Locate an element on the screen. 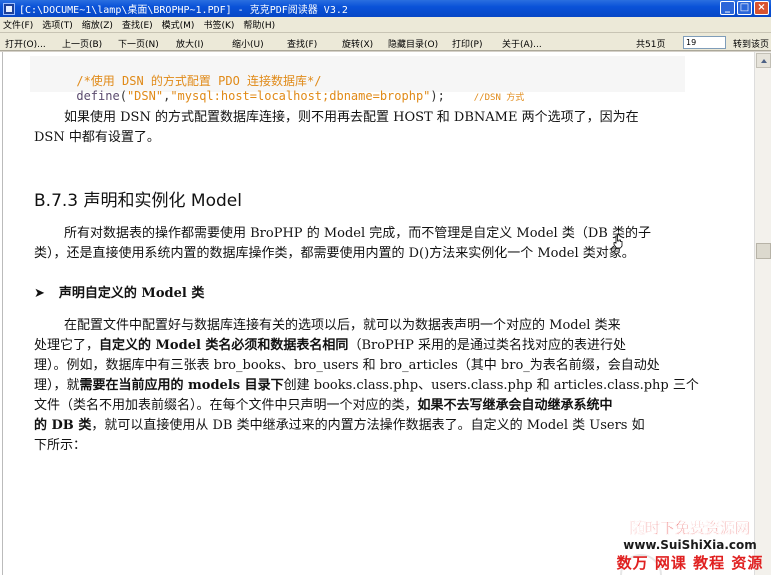  print-button: 打印(P) is located at coordinates (467, 43).